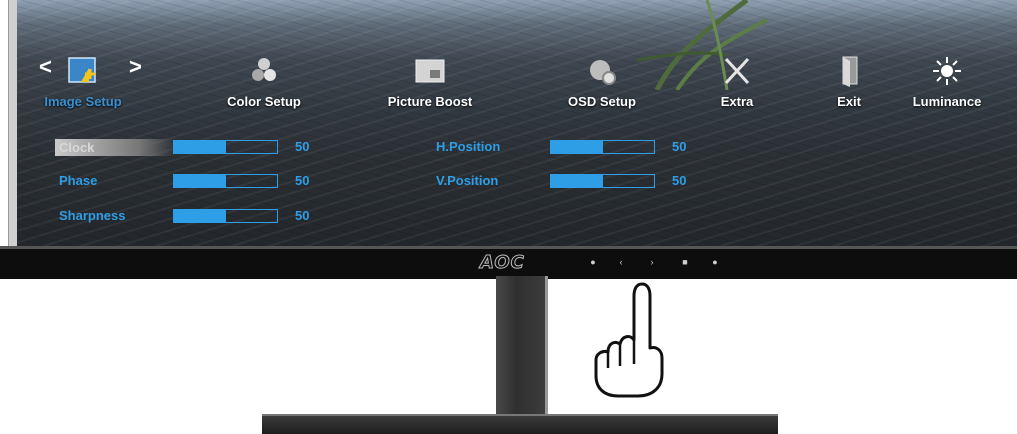 This screenshot has width=1017, height=434. Describe the element at coordinates (546, 345) in the screenshot. I see `stand-edge` at that location.